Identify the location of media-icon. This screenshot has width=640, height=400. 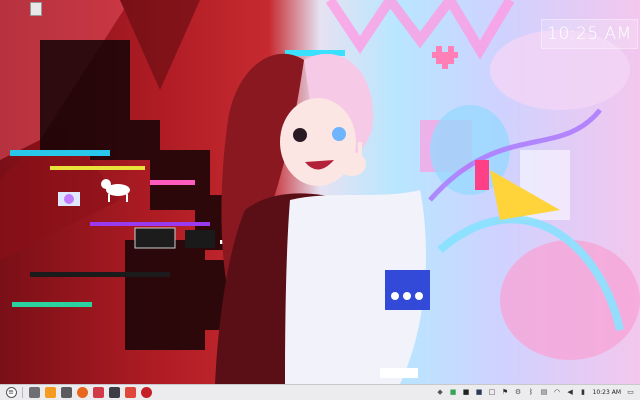
(98, 392).